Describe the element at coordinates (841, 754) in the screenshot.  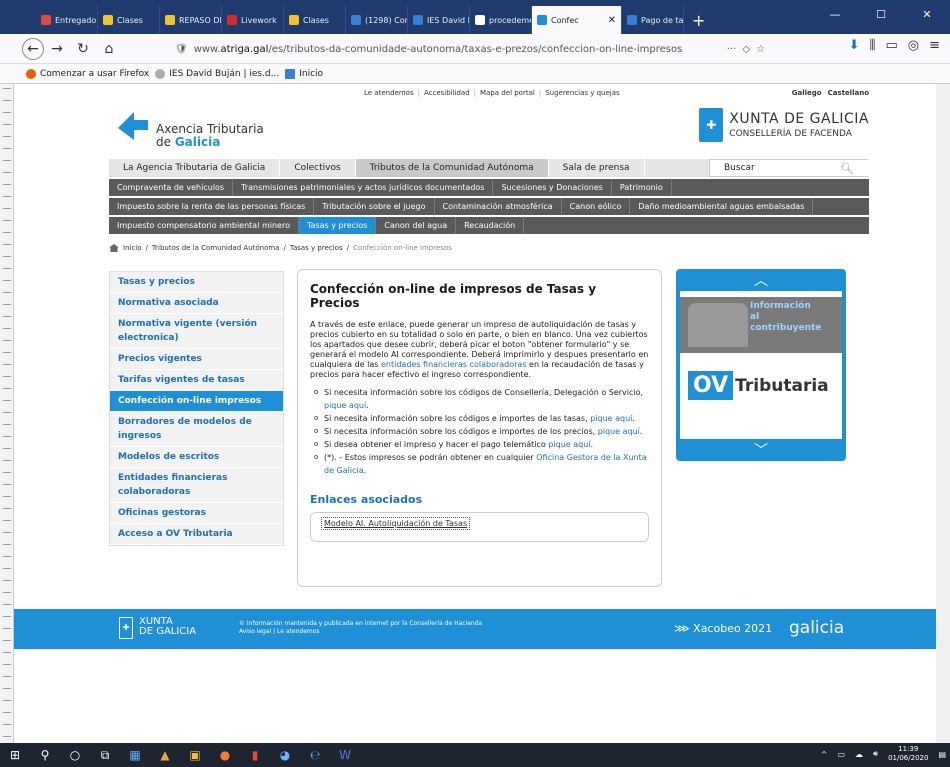
I see `network-icon: ▭` at that location.